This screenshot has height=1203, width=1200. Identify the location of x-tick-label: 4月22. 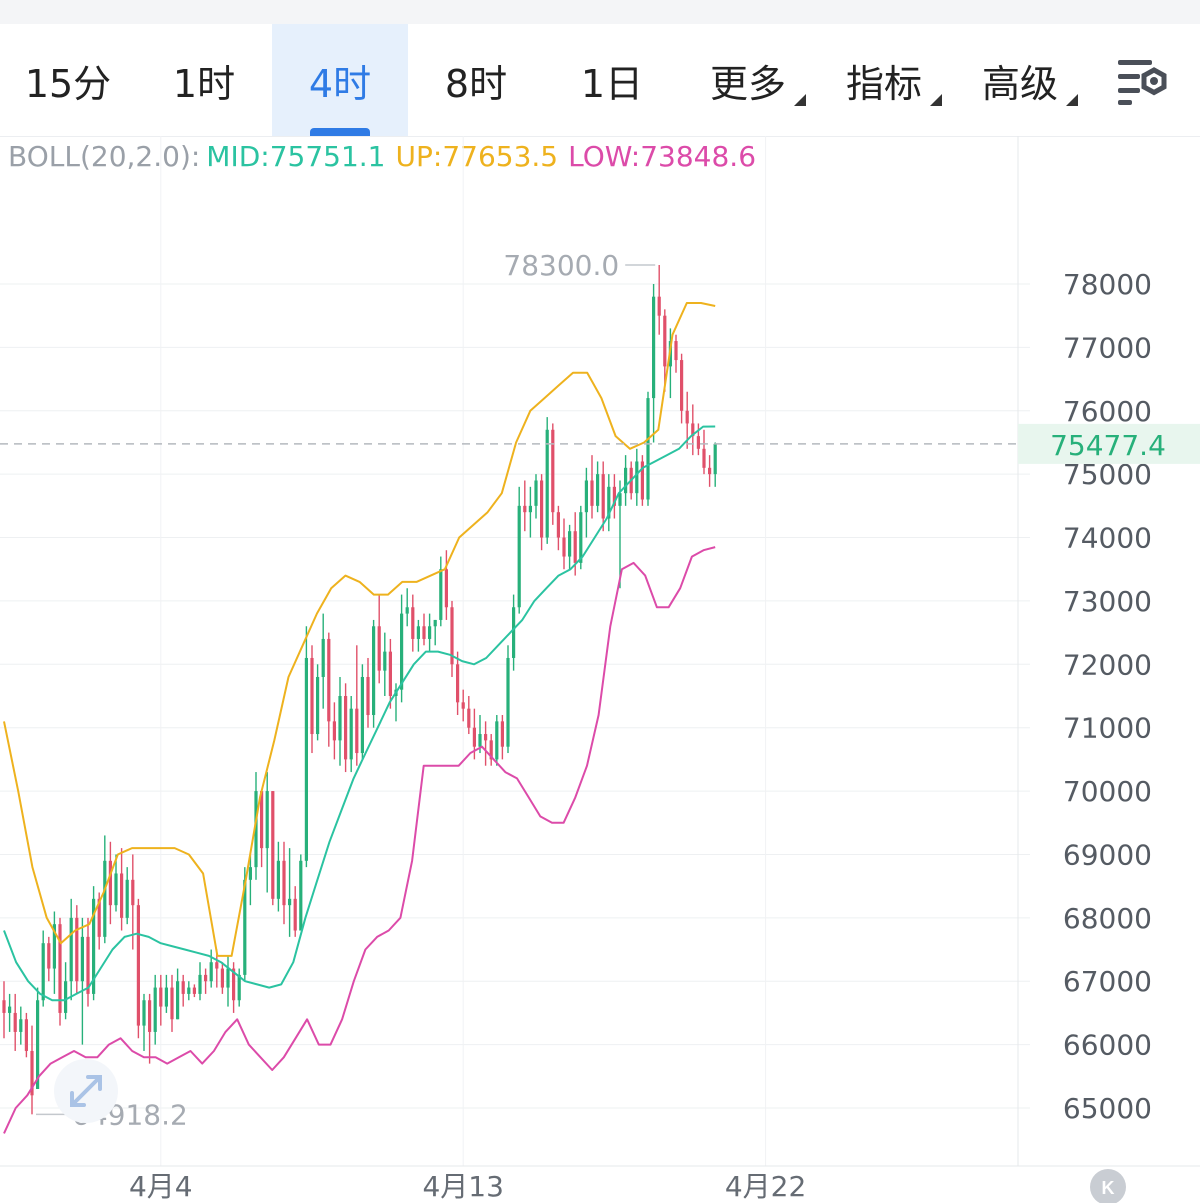
(765, 1186).